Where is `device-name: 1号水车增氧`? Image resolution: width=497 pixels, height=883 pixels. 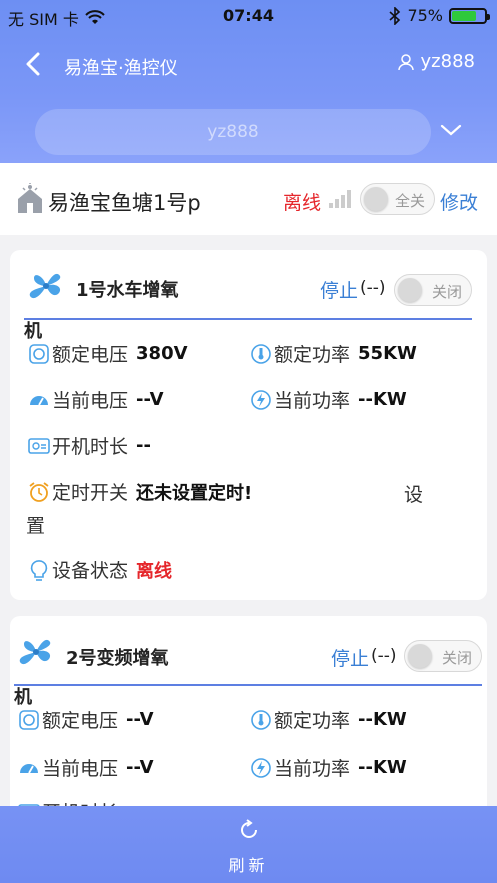 device-name: 1号水车增氧 is located at coordinates (127, 290).